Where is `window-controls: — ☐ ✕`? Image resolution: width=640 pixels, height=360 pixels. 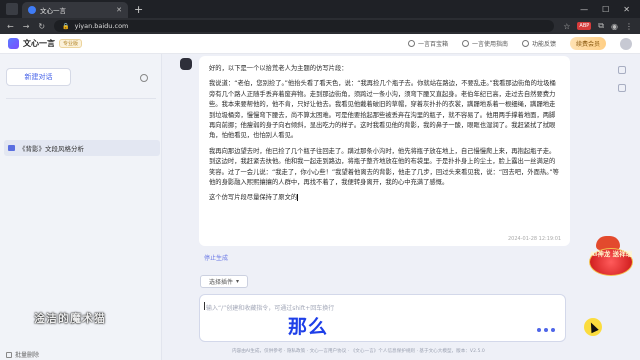
window-controls: — ☐ ✕ is located at coordinates (610, 9).